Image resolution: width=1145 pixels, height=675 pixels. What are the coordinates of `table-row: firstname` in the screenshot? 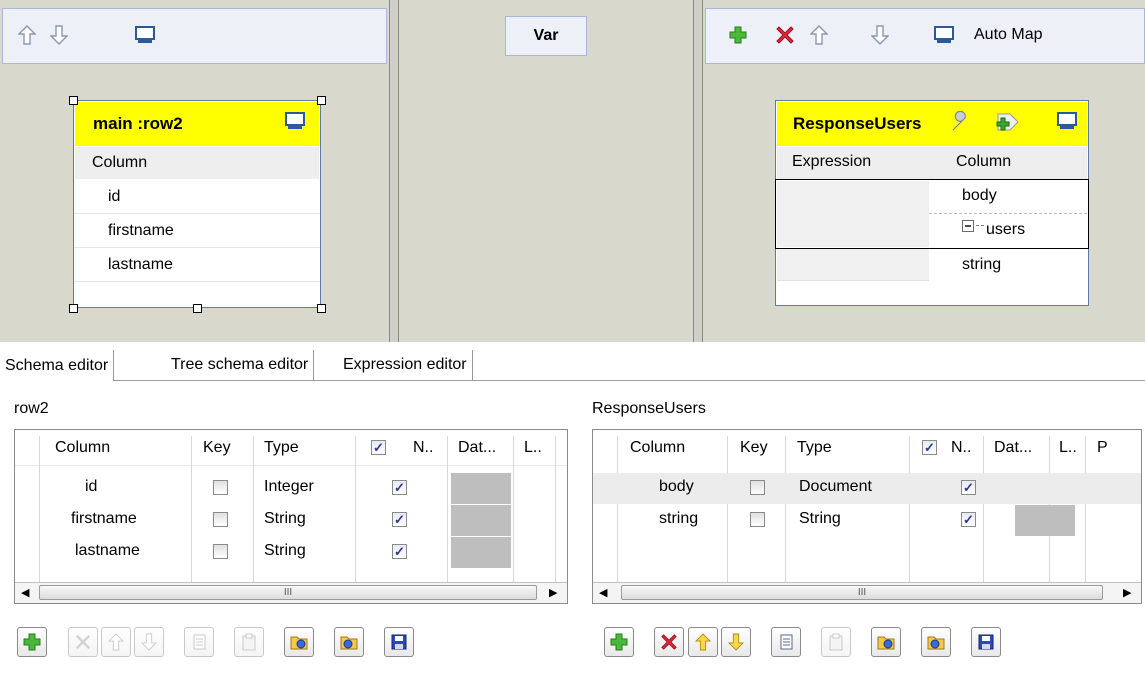 It's located at (197, 231).